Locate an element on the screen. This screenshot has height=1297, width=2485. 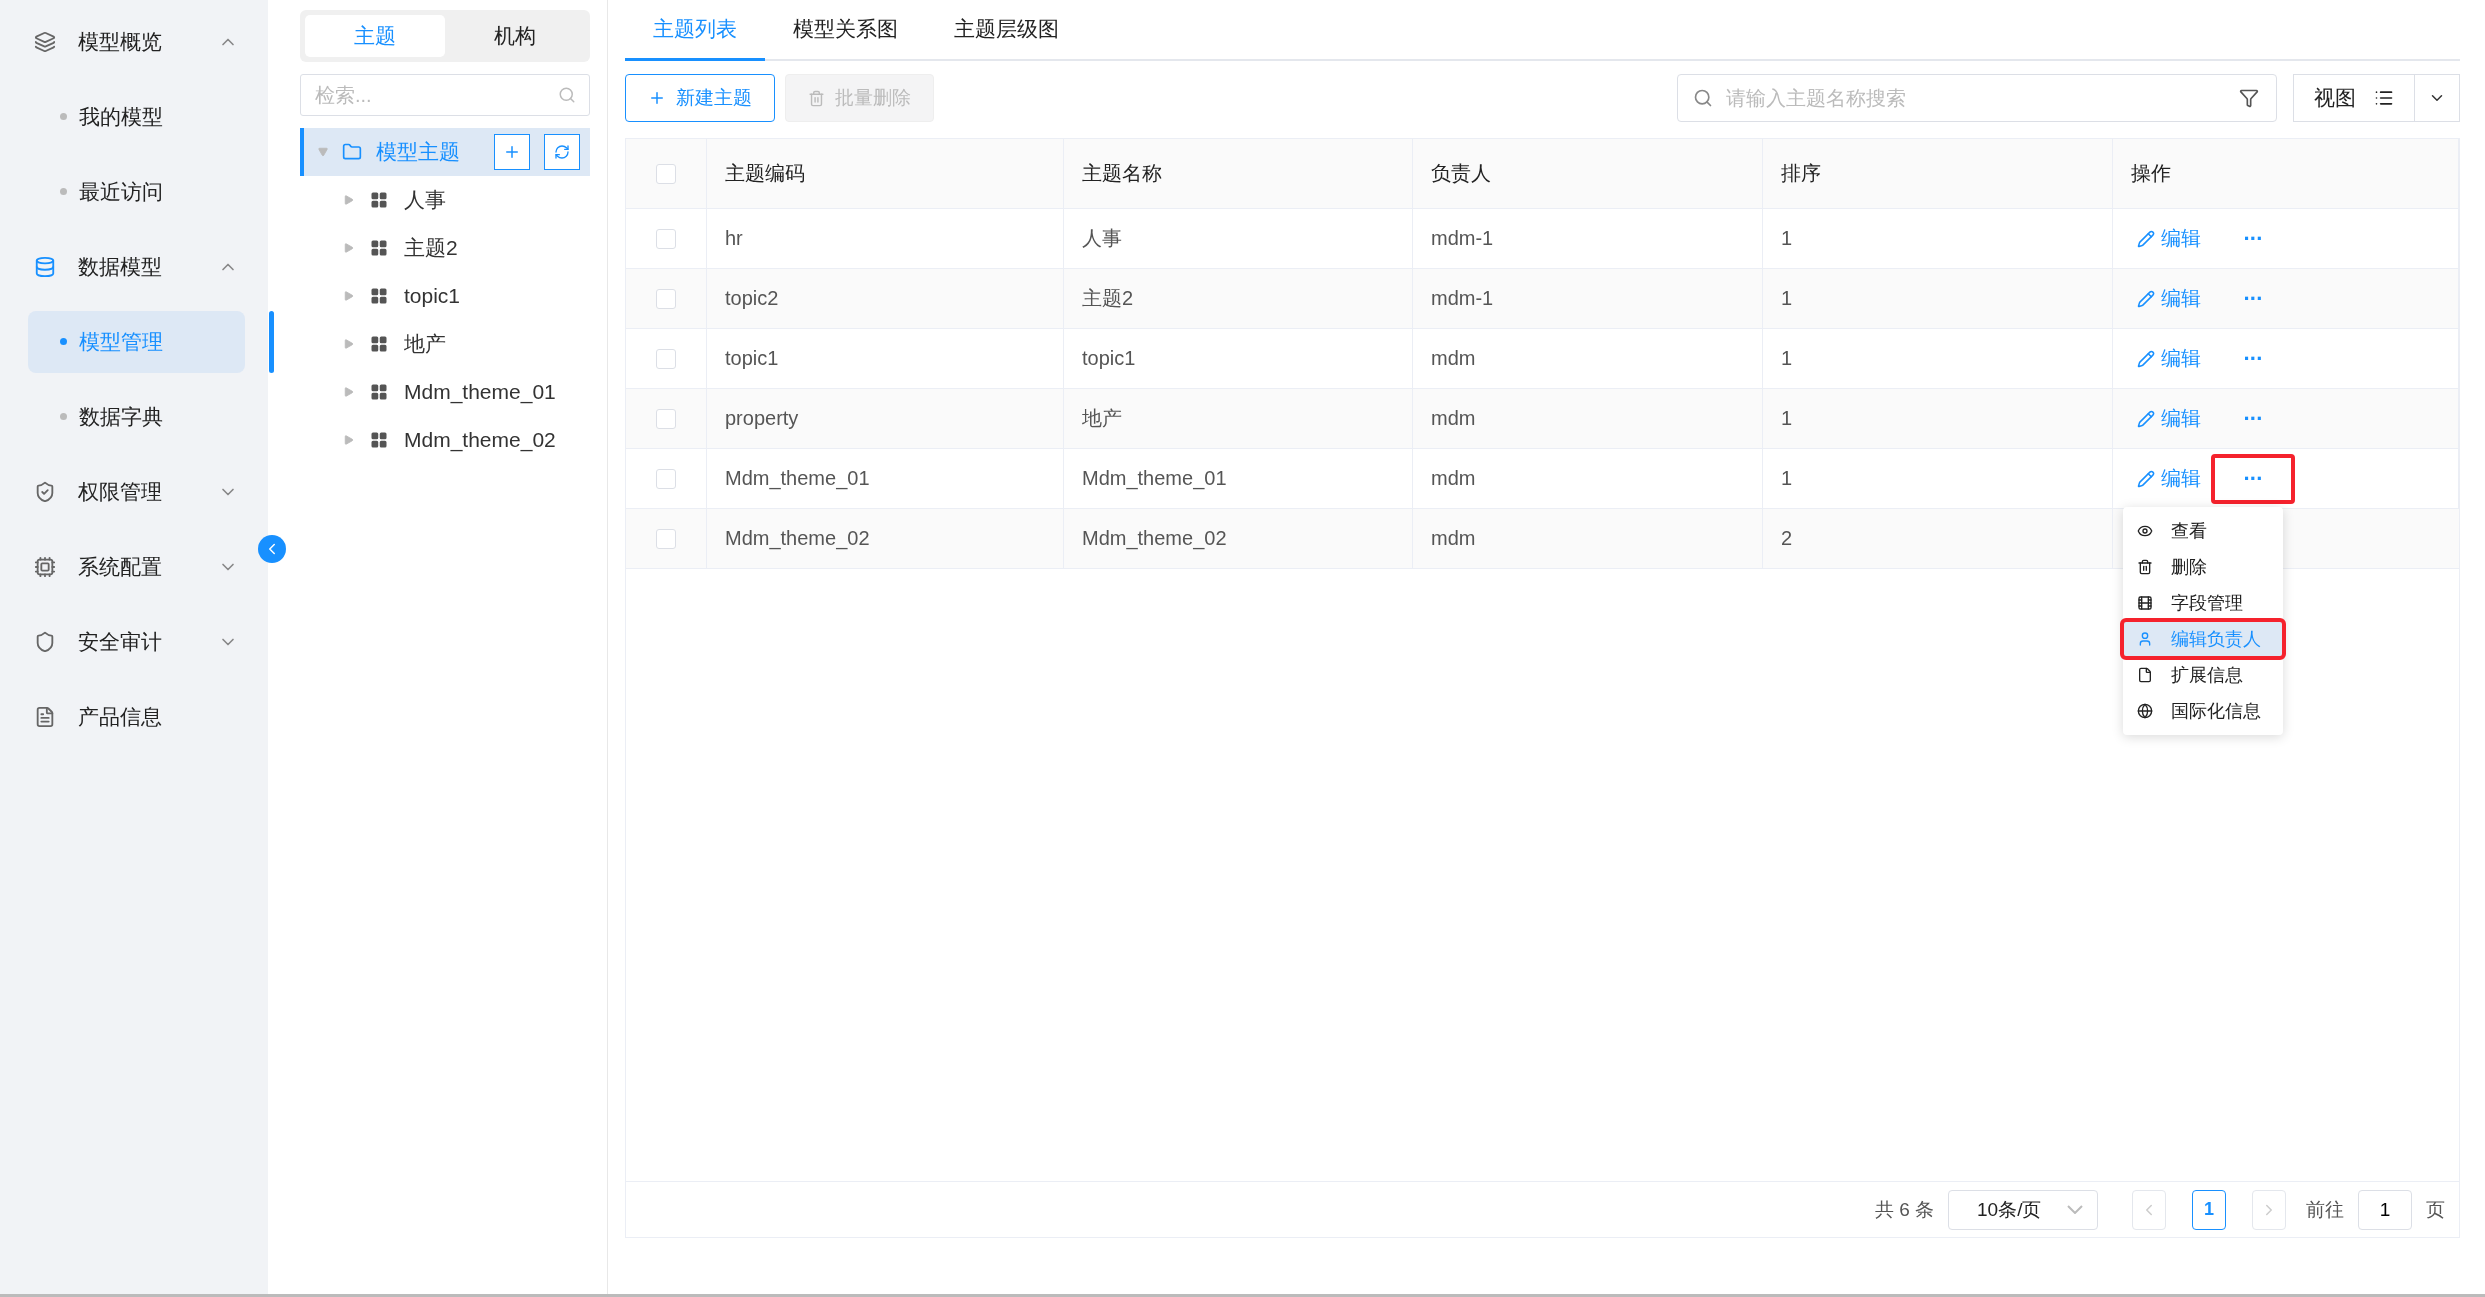
add-button is located at coordinates (512, 152).